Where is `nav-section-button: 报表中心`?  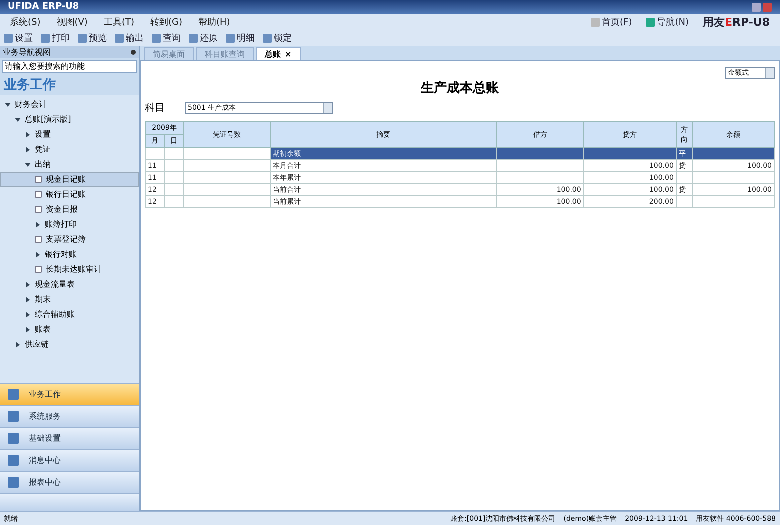
nav-section-button: 报表中心 is located at coordinates (69, 482).